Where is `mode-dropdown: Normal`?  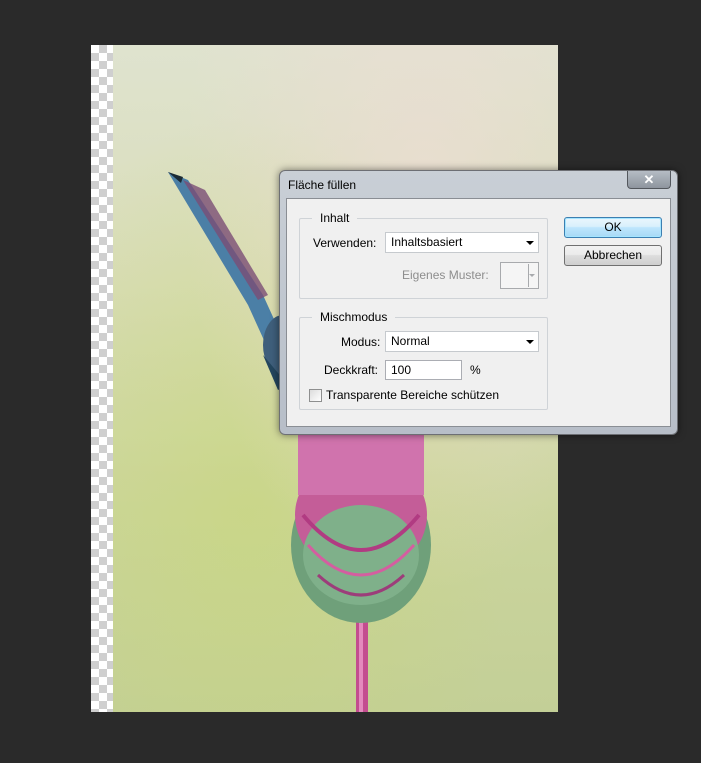 mode-dropdown: Normal is located at coordinates (462, 341).